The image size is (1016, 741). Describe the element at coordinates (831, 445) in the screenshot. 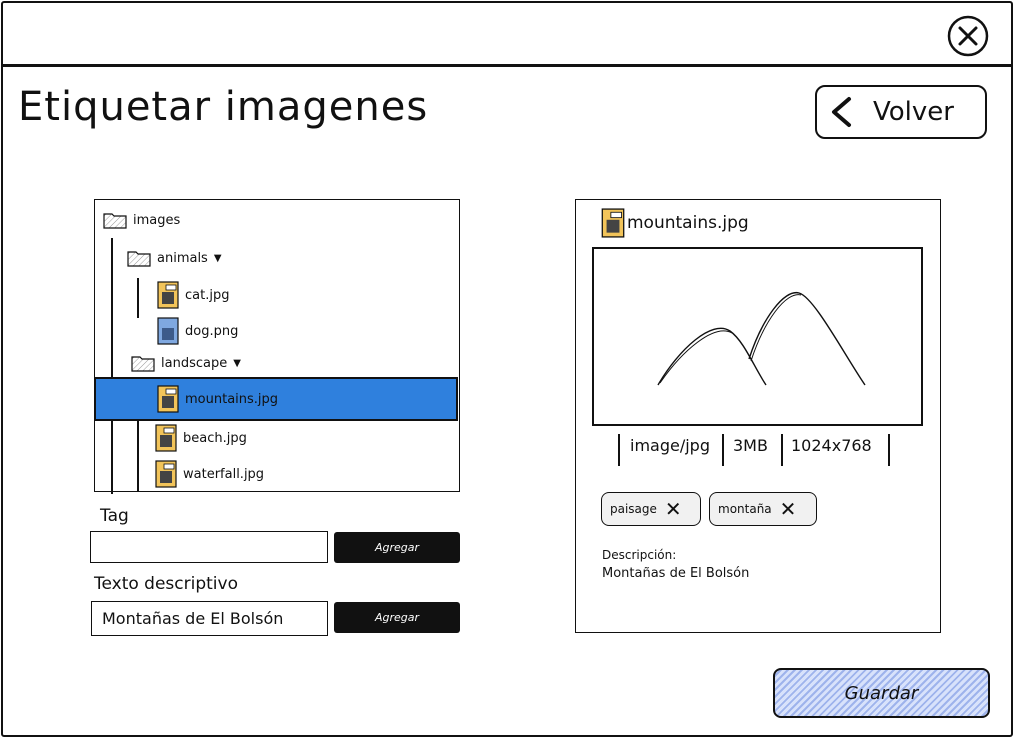

I see `meta-dimensions: 1024x768` at that location.